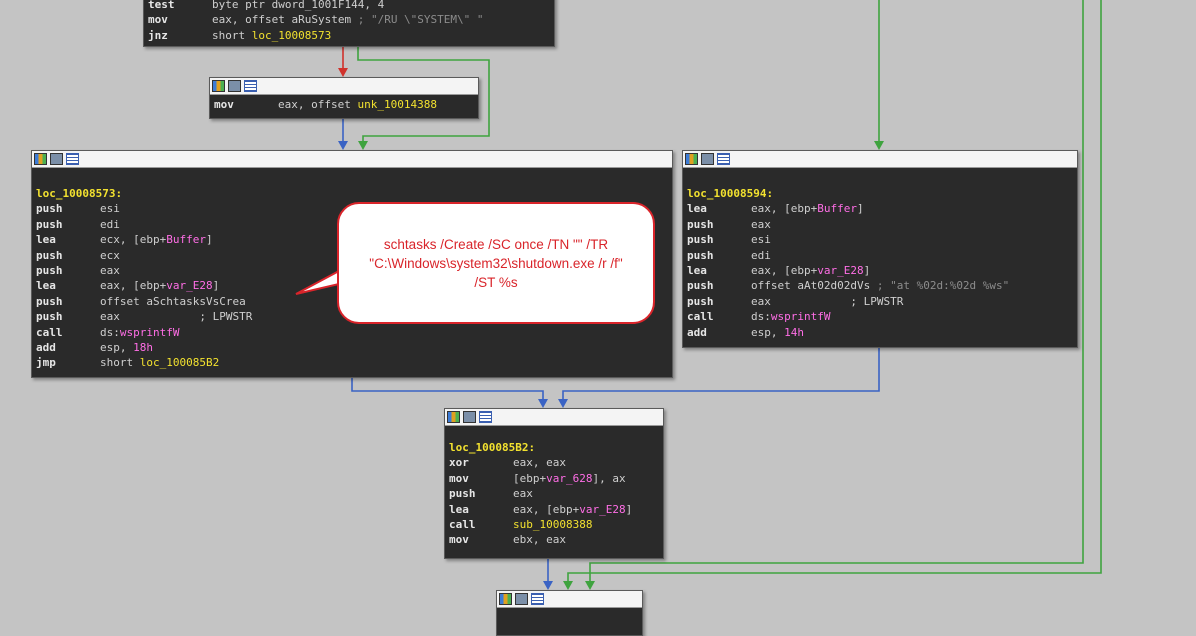 The height and width of the screenshot is (636, 1196). What do you see at coordinates (352, 193) in the screenshot?
I see `code-line: loc_10008573:` at bounding box center [352, 193].